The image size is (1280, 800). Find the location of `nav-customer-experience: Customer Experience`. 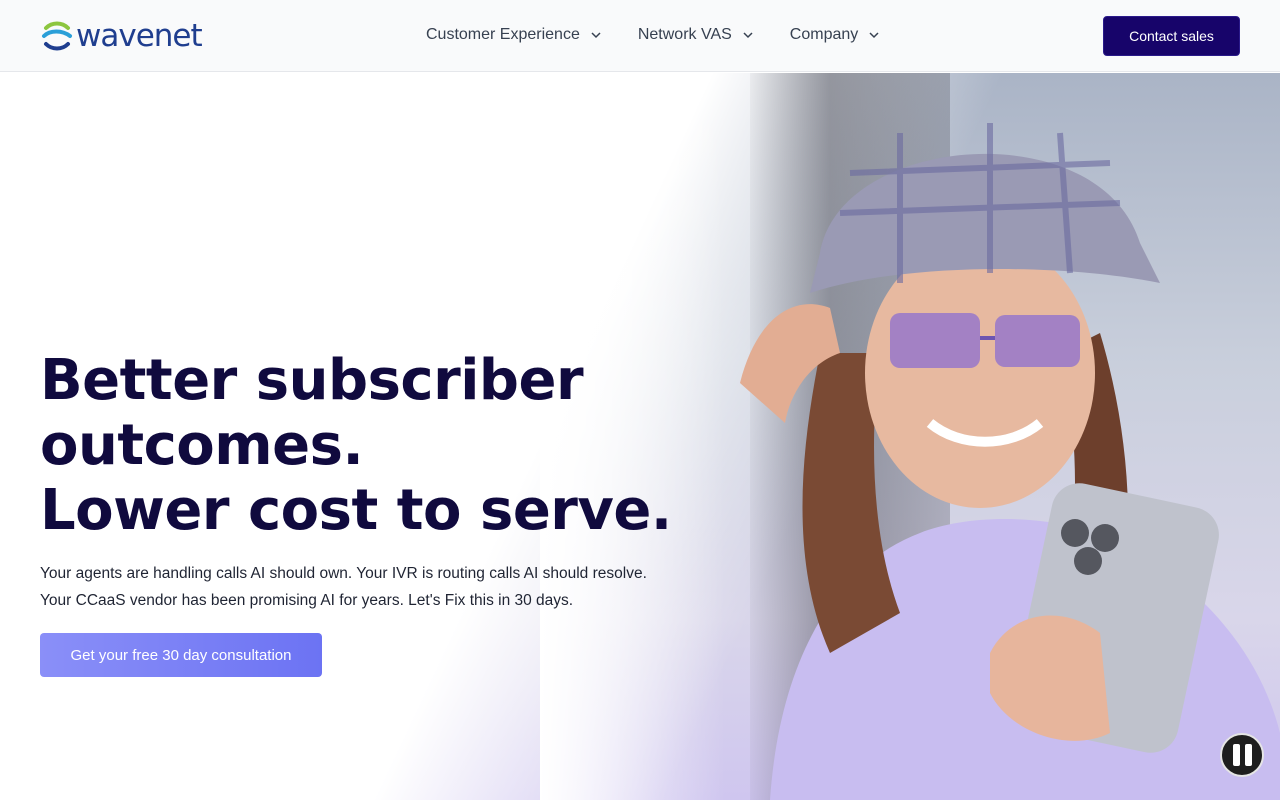

nav-customer-experience: Customer Experience is located at coordinates (514, 35).